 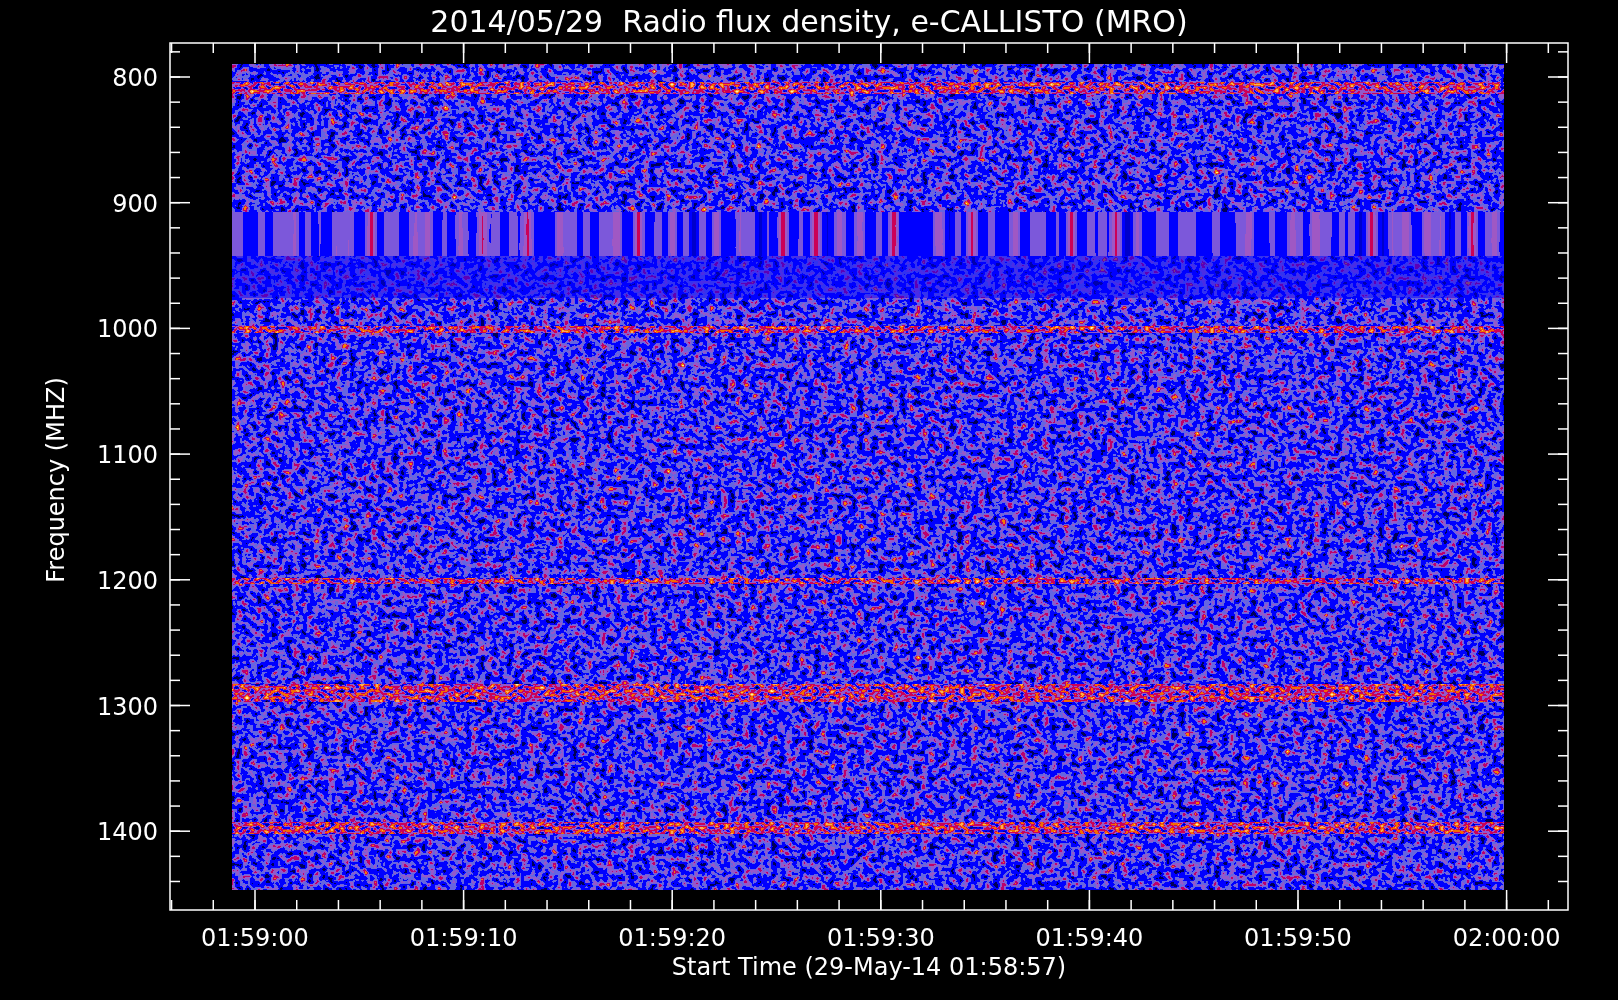 What do you see at coordinates (127, 832) in the screenshot?
I see `y-tick-label: 1400` at bounding box center [127, 832].